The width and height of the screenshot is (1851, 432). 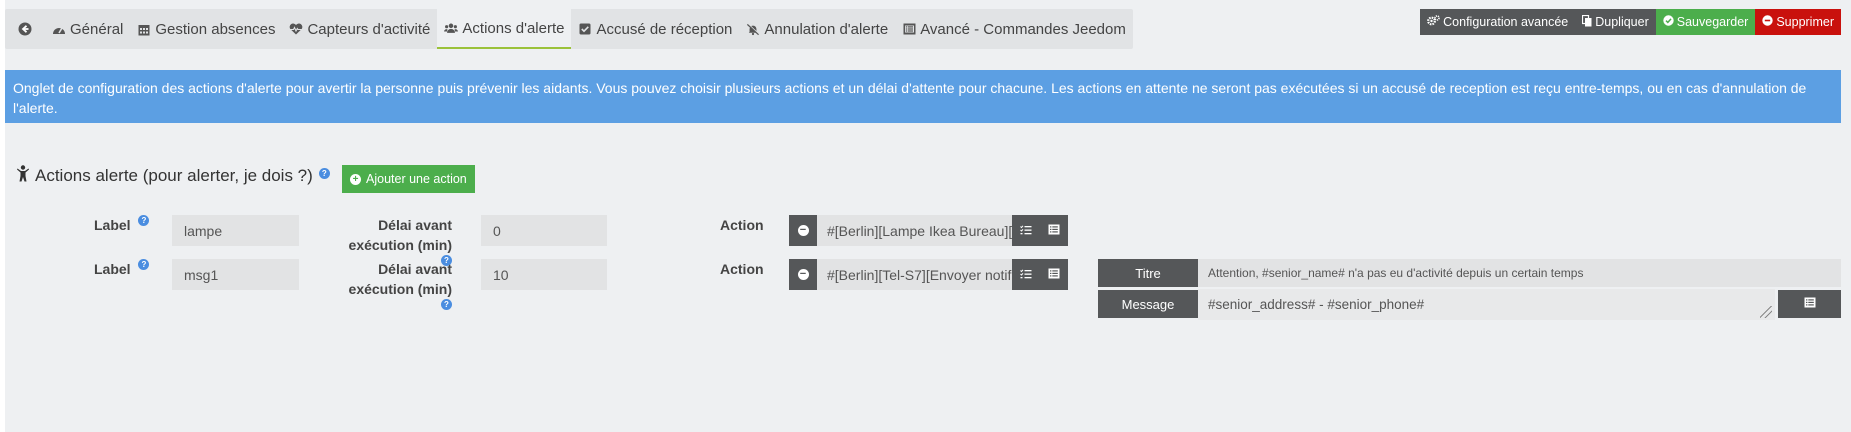 I want to click on action-input: #[Berlin][Lampe Ikea Bureau][On]#, so click(x=914, y=230).